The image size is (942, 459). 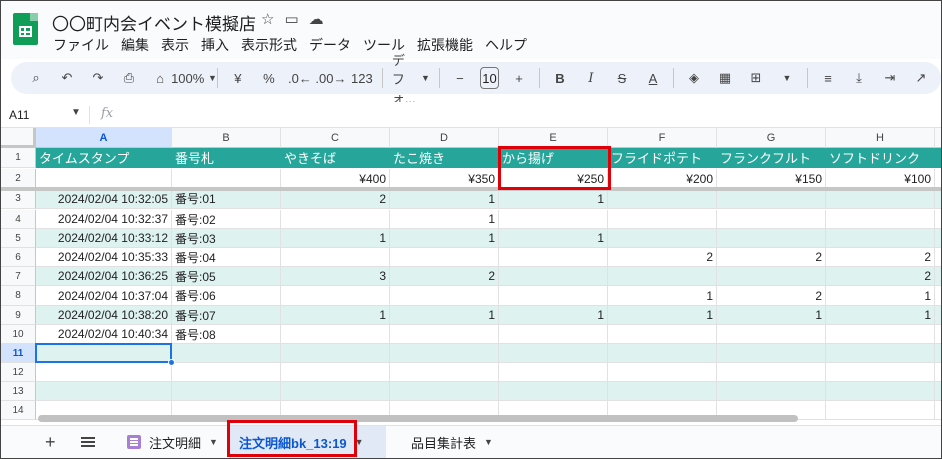 What do you see at coordinates (489, 78) in the screenshot?
I see `font-size-input: 10` at bounding box center [489, 78].